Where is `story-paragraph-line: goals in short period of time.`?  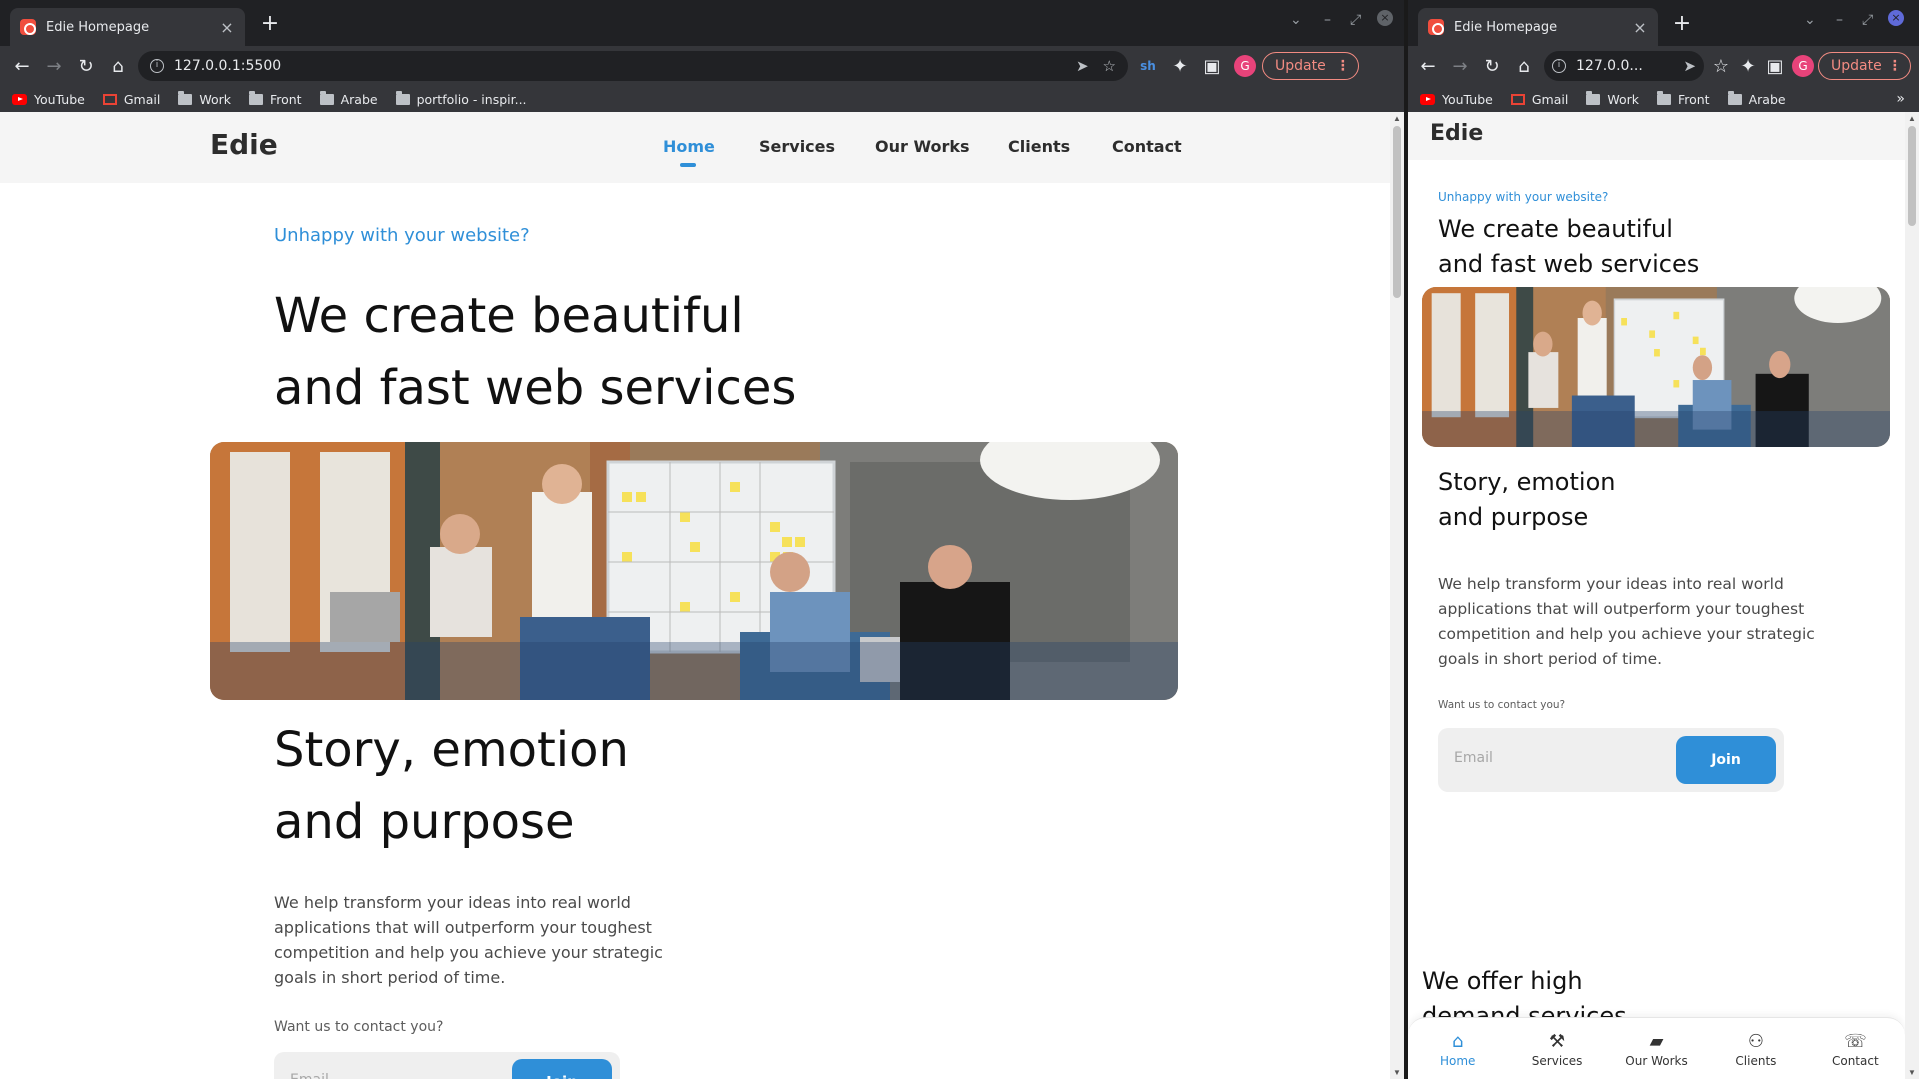
story-paragraph-line: goals in short period of time. is located at coordinates (390, 977).